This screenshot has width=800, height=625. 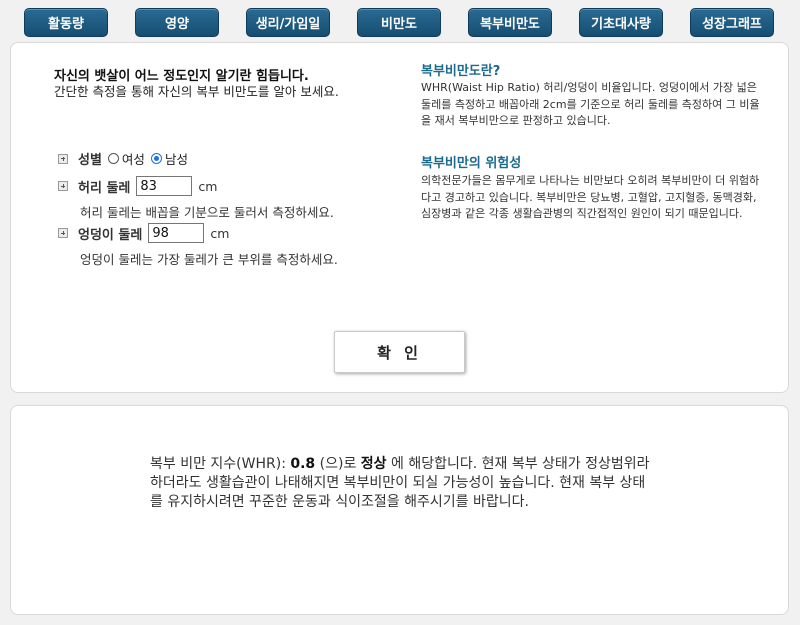 What do you see at coordinates (133, 159) in the screenshot?
I see `gender-female-label: 여성` at bounding box center [133, 159].